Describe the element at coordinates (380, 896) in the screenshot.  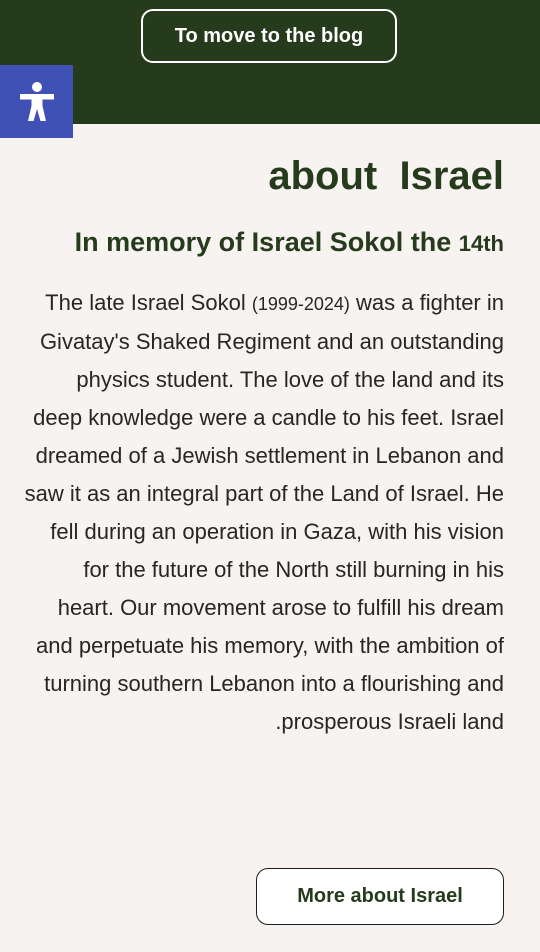
I see `more-about-israel-button: More about Israel` at that location.